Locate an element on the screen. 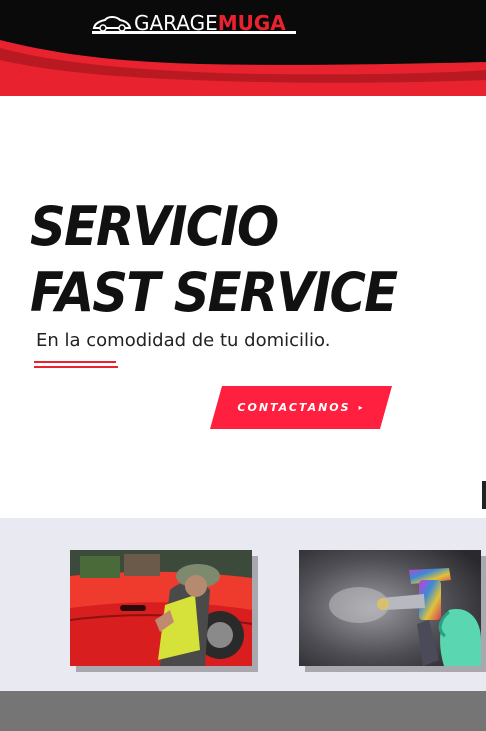  hero-title-line-1: SERVICIO is located at coordinates (154, 226).